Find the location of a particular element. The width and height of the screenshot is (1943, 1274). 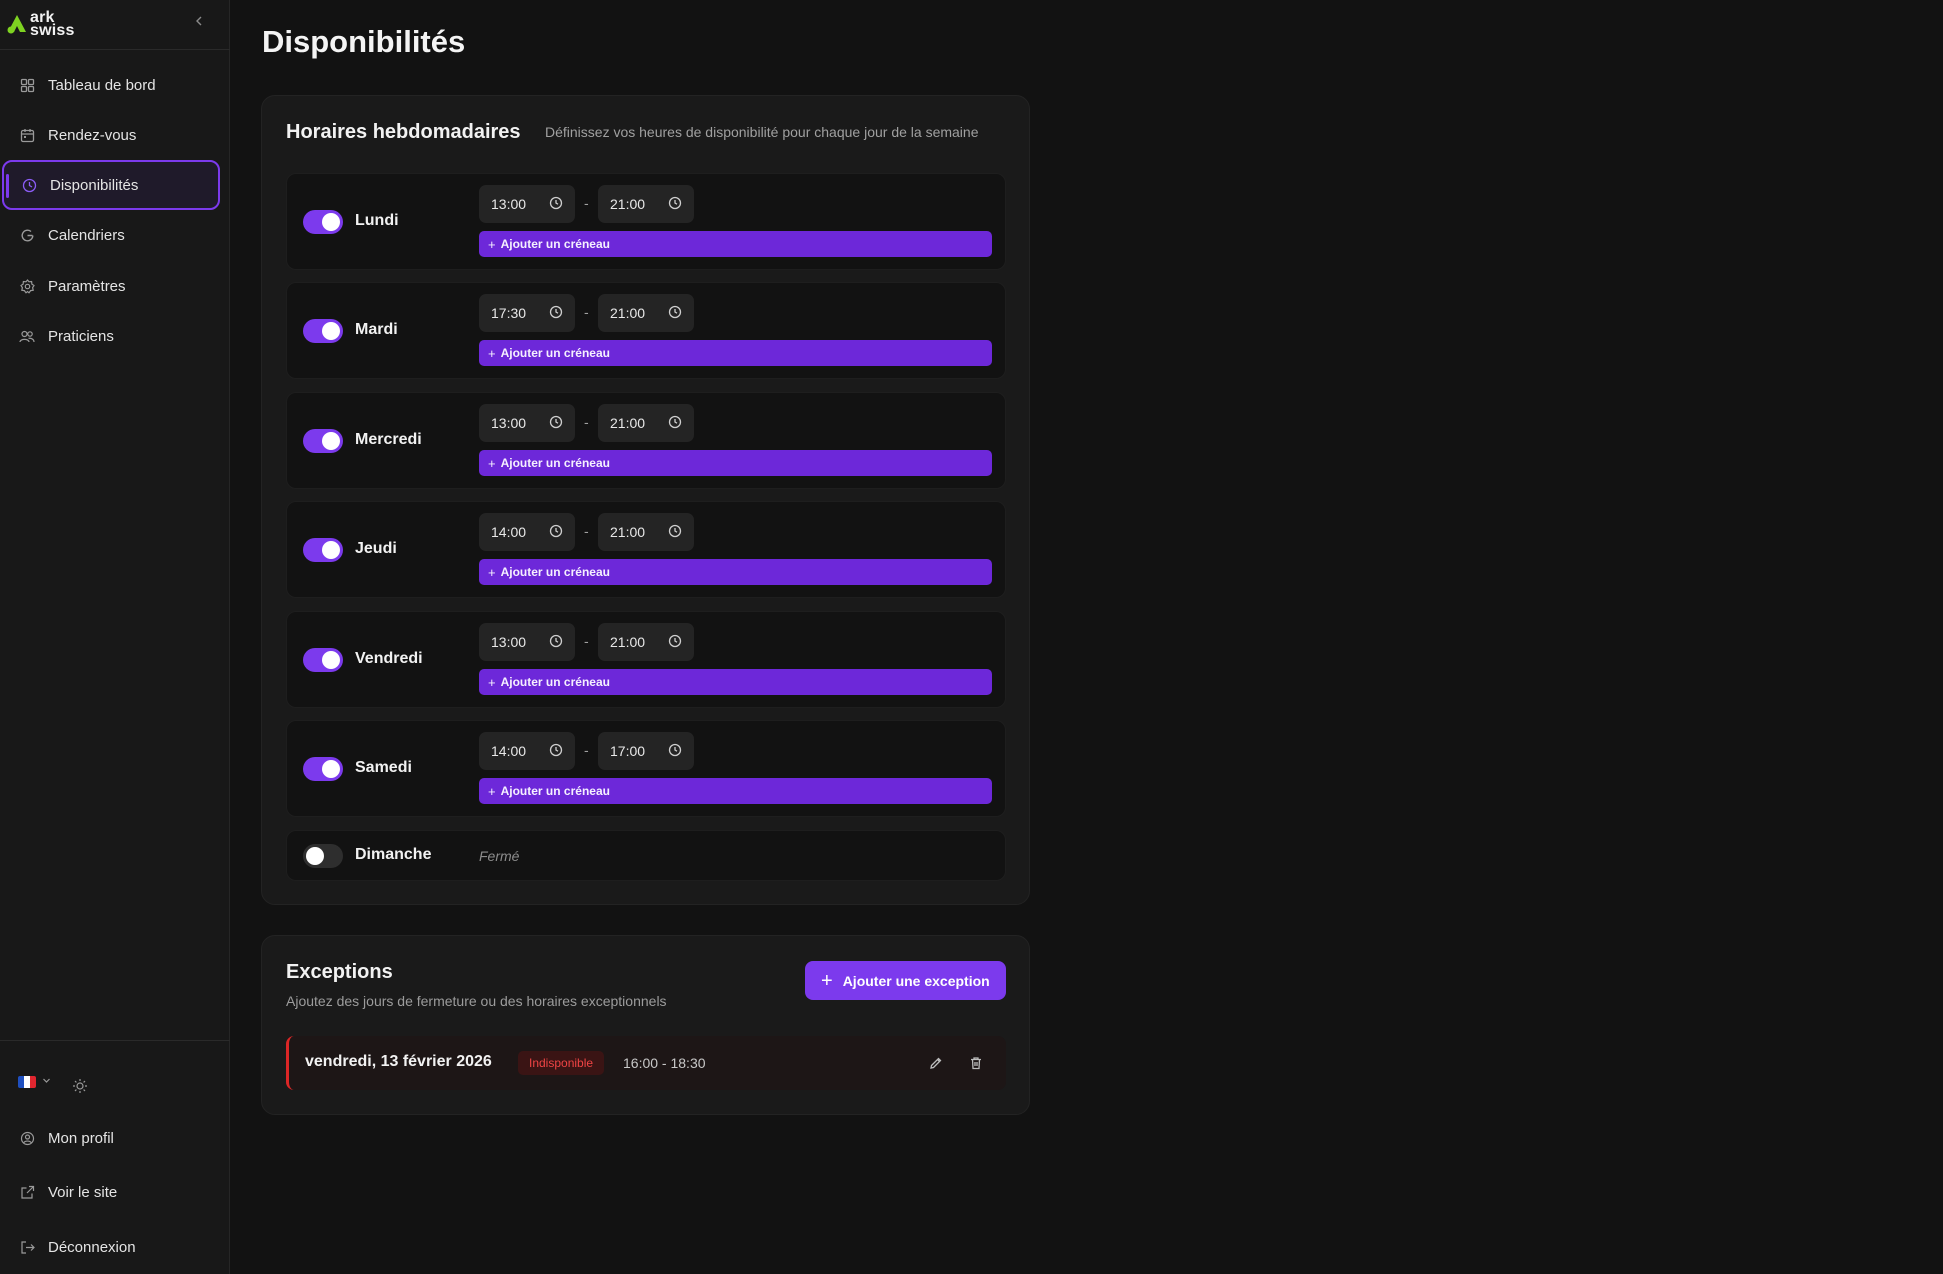

sidebar-item-calendars: Calendriers is located at coordinates (111, 235).